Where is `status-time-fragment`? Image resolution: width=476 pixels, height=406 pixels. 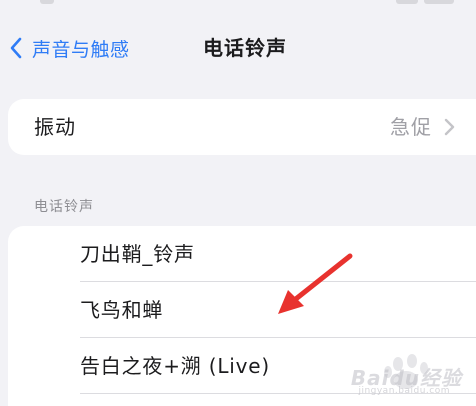
status-time-fragment is located at coordinates (47, 2).